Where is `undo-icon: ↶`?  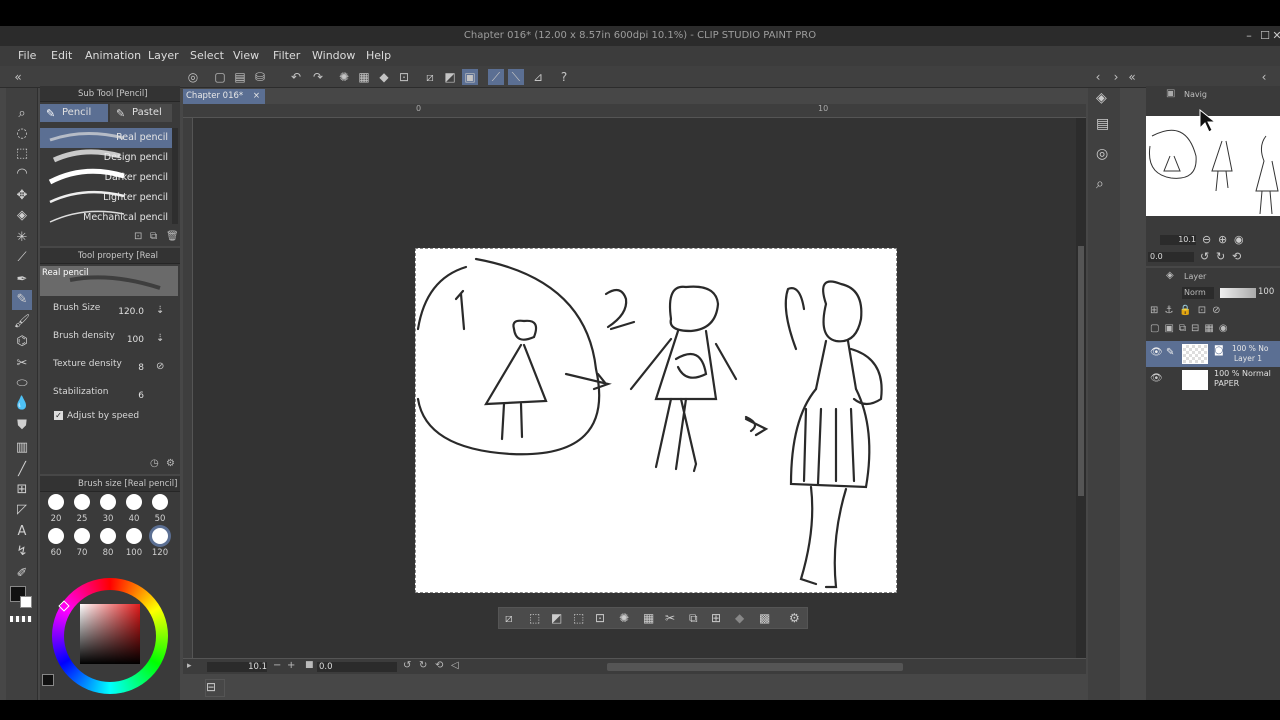
undo-icon: ↶ is located at coordinates (296, 77).